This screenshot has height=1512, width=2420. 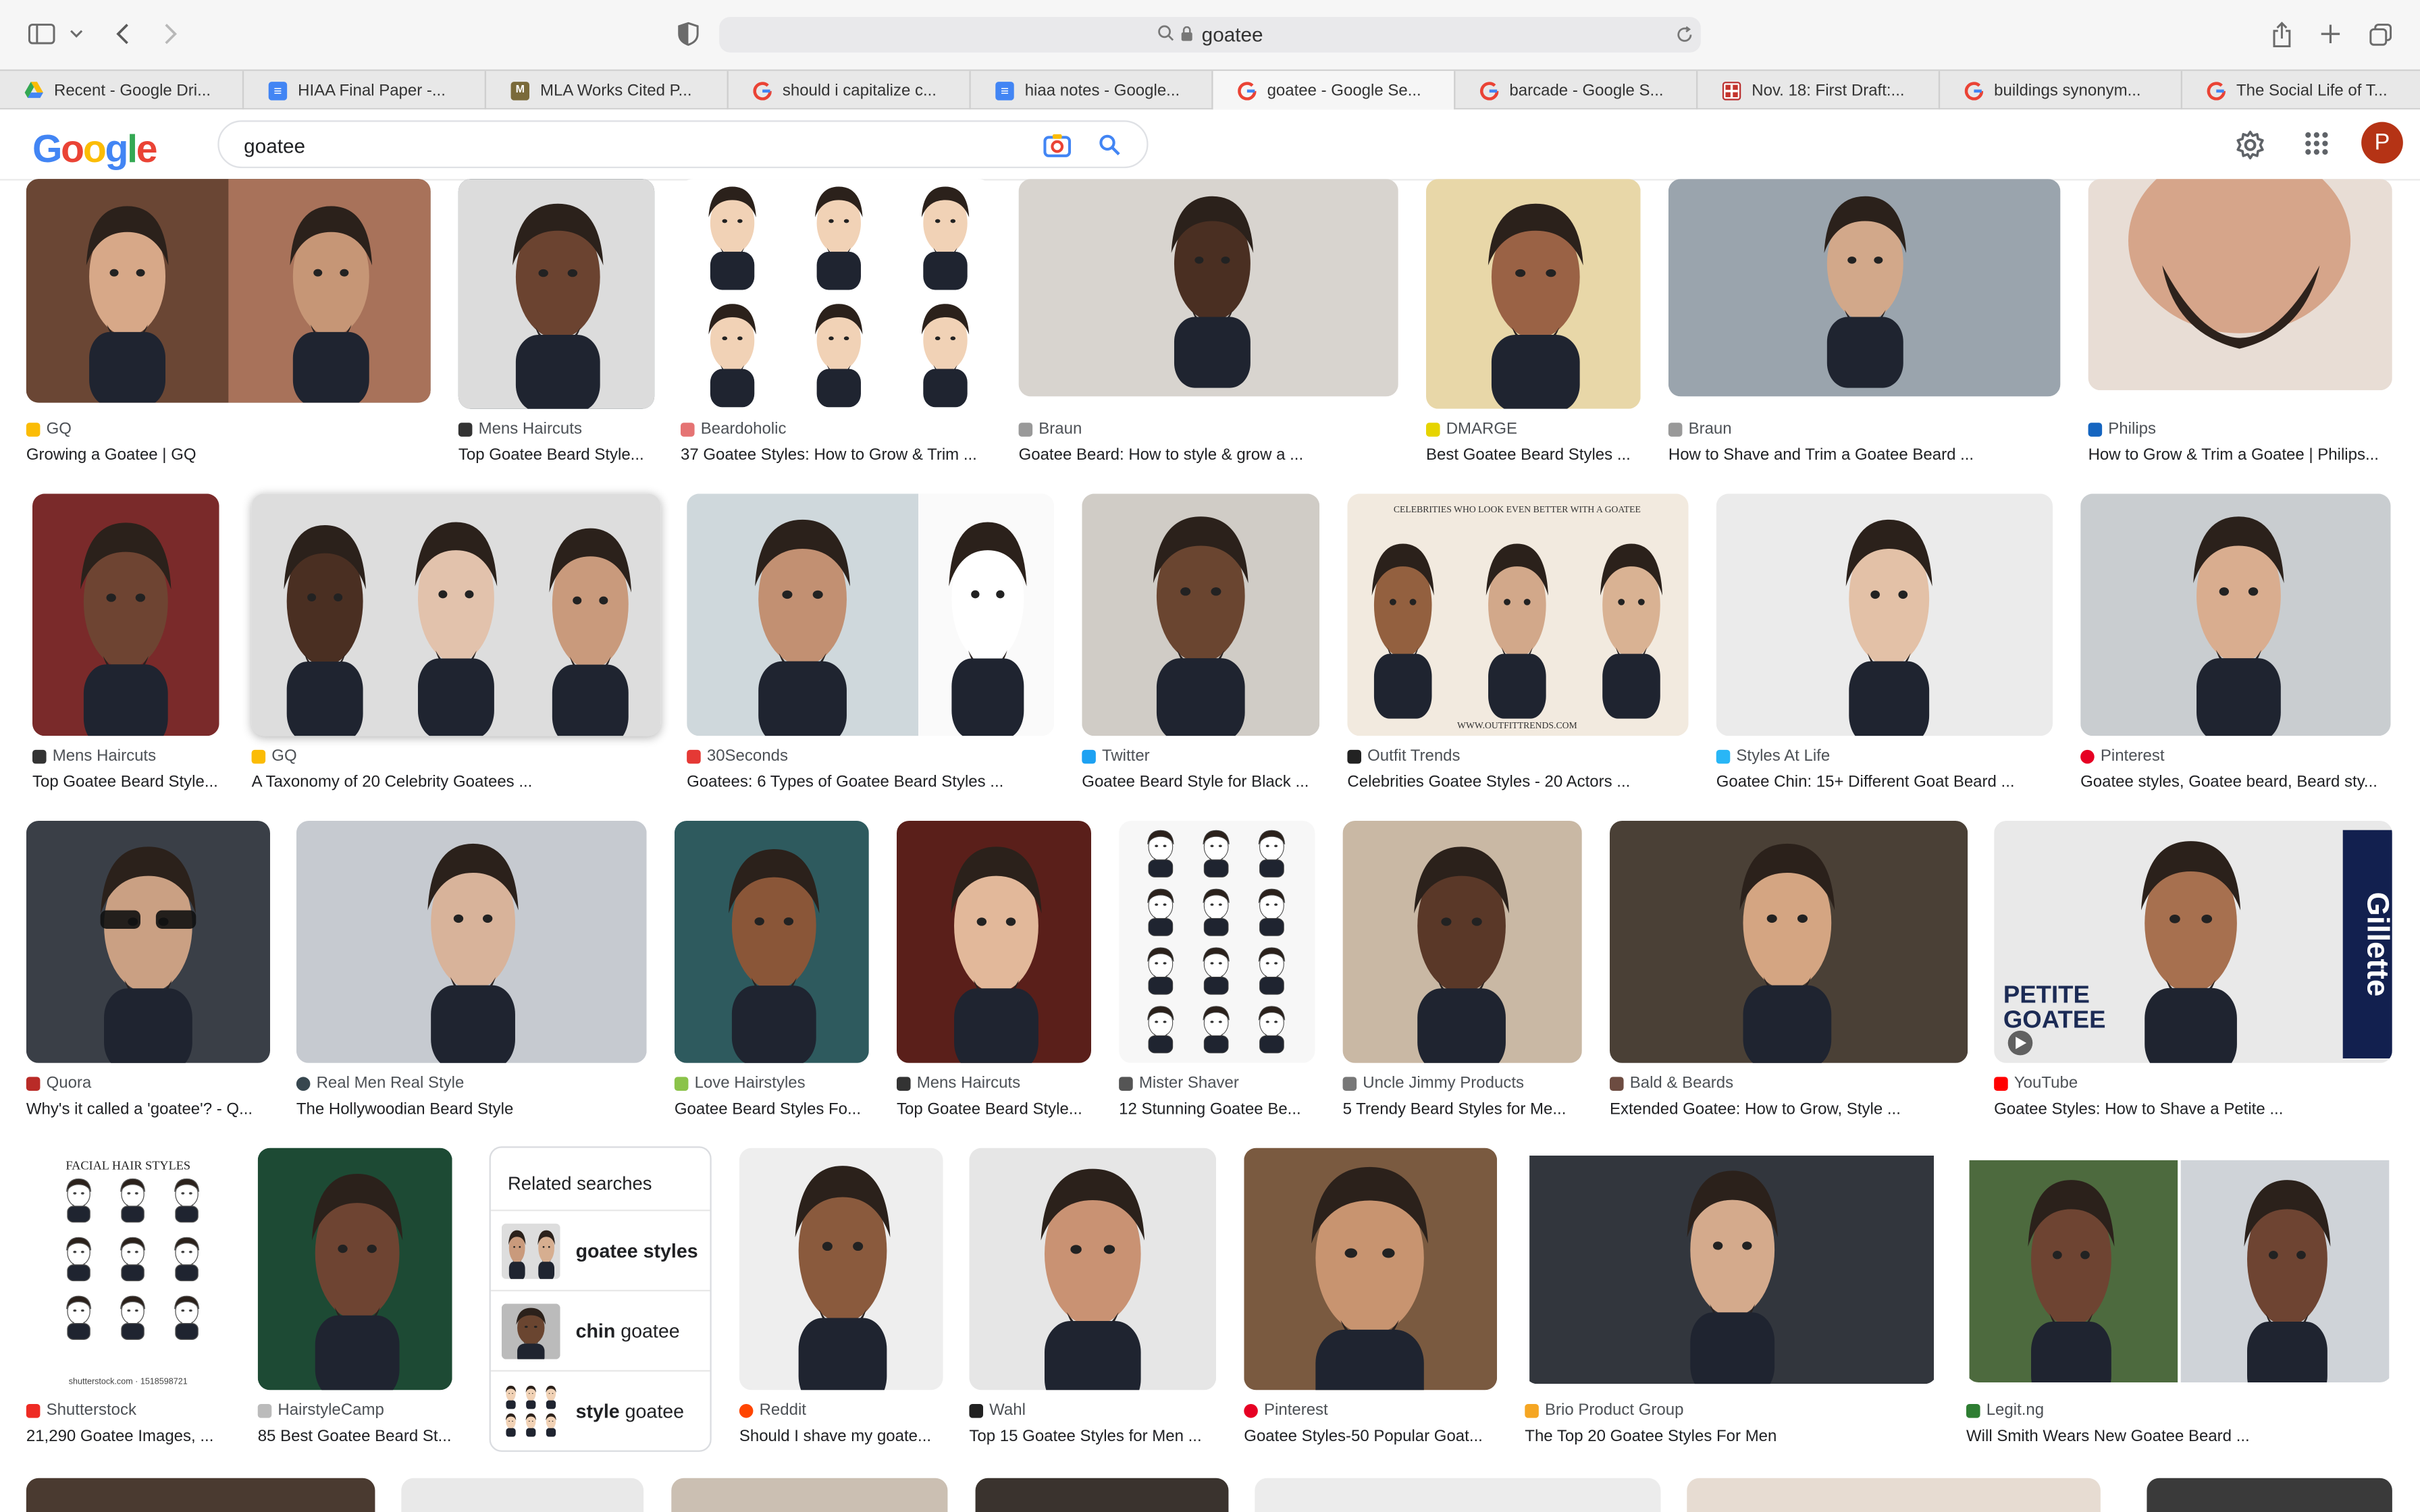 What do you see at coordinates (614, 145) in the screenshot?
I see `search-input` at bounding box center [614, 145].